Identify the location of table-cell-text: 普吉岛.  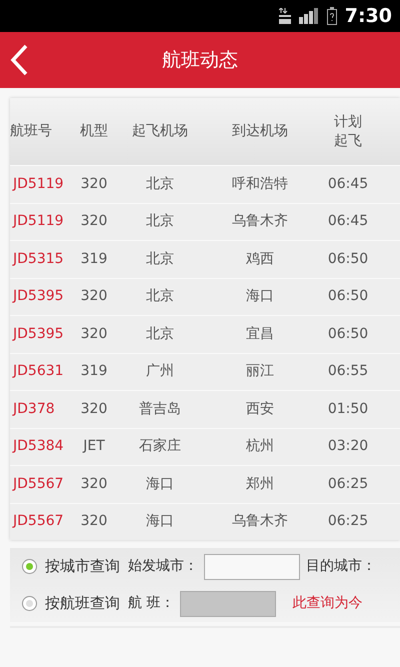
(160, 409).